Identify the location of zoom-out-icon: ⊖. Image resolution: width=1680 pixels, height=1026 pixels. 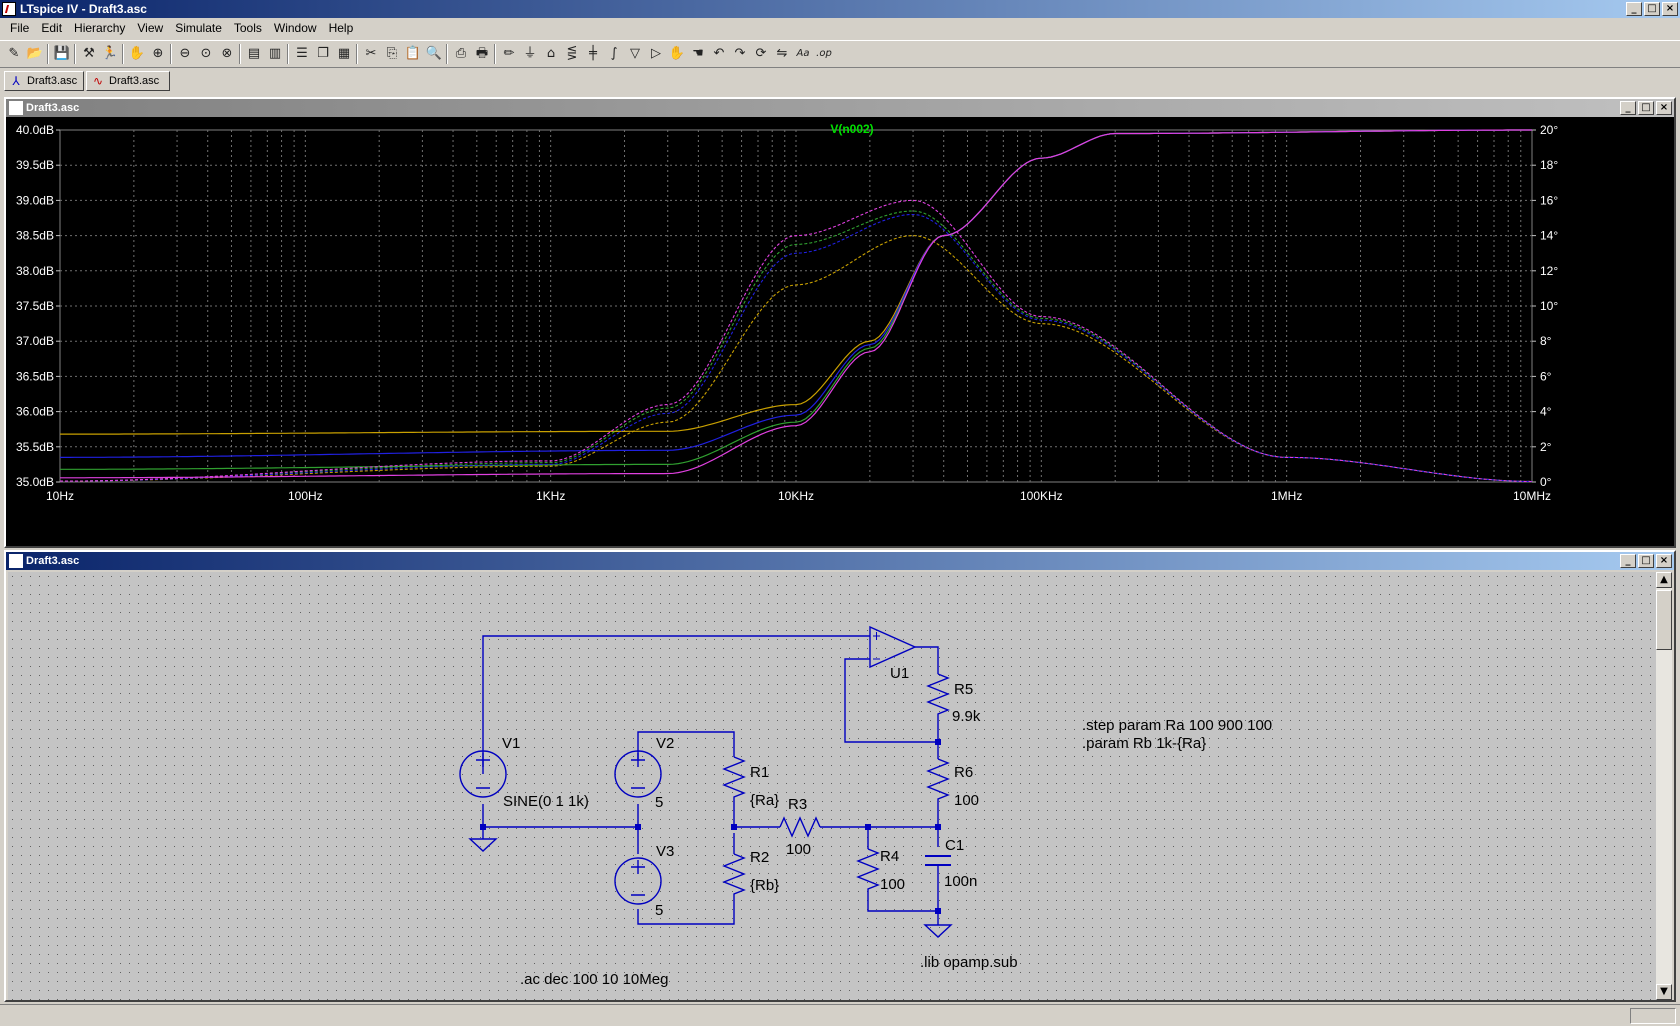
(185, 54).